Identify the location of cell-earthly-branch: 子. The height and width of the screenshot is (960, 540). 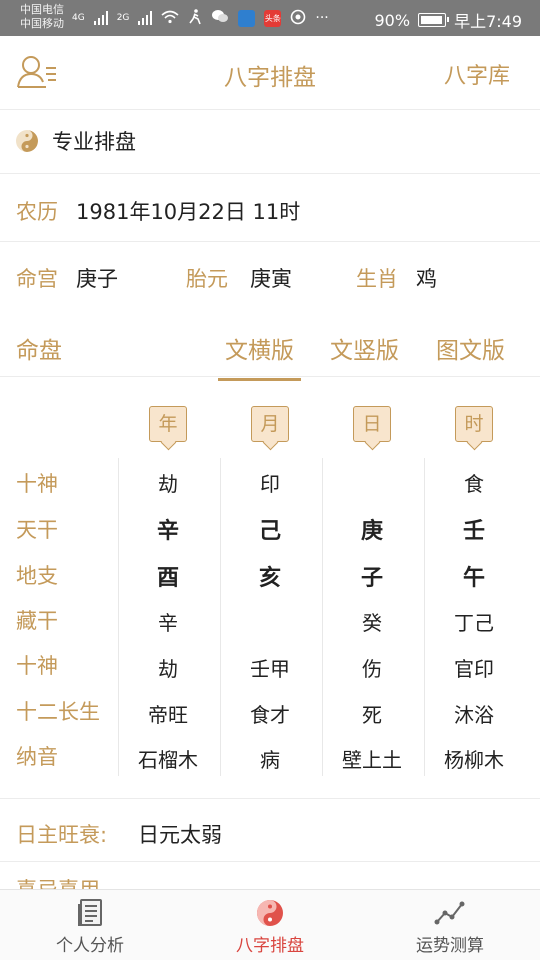
(371, 578).